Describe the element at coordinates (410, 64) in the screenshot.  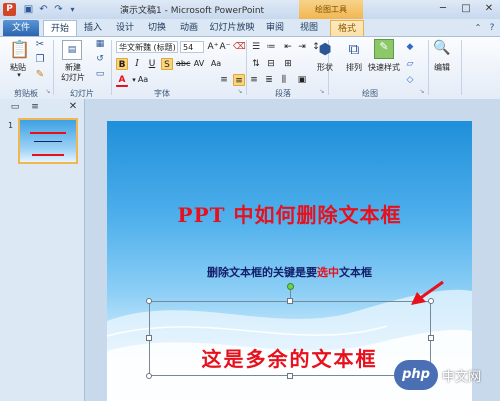
I see `shape-outline-icon: ▱` at that location.